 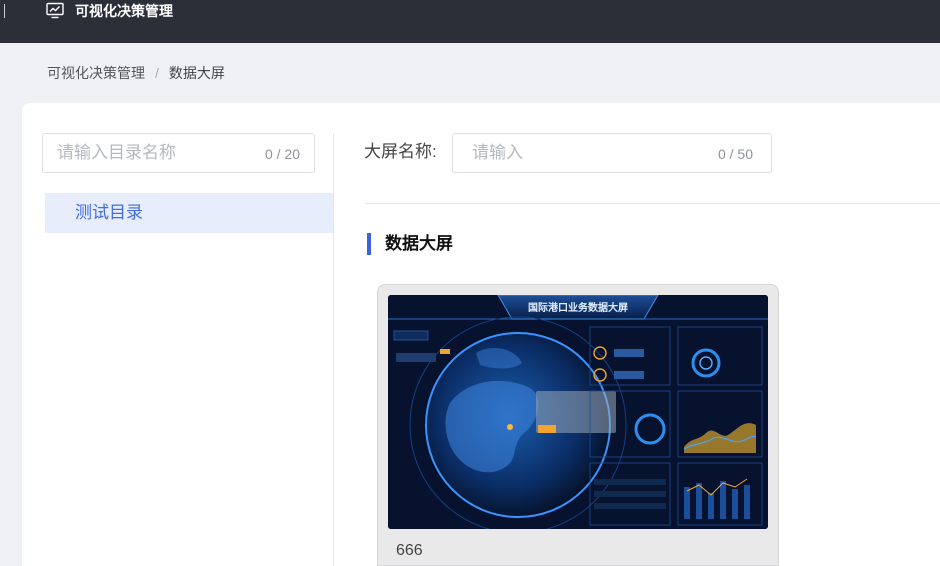 What do you see at coordinates (735, 154) in the screenshot?
I see `screen-name-counter: 0 / 50` at bounding box center [735, 154].